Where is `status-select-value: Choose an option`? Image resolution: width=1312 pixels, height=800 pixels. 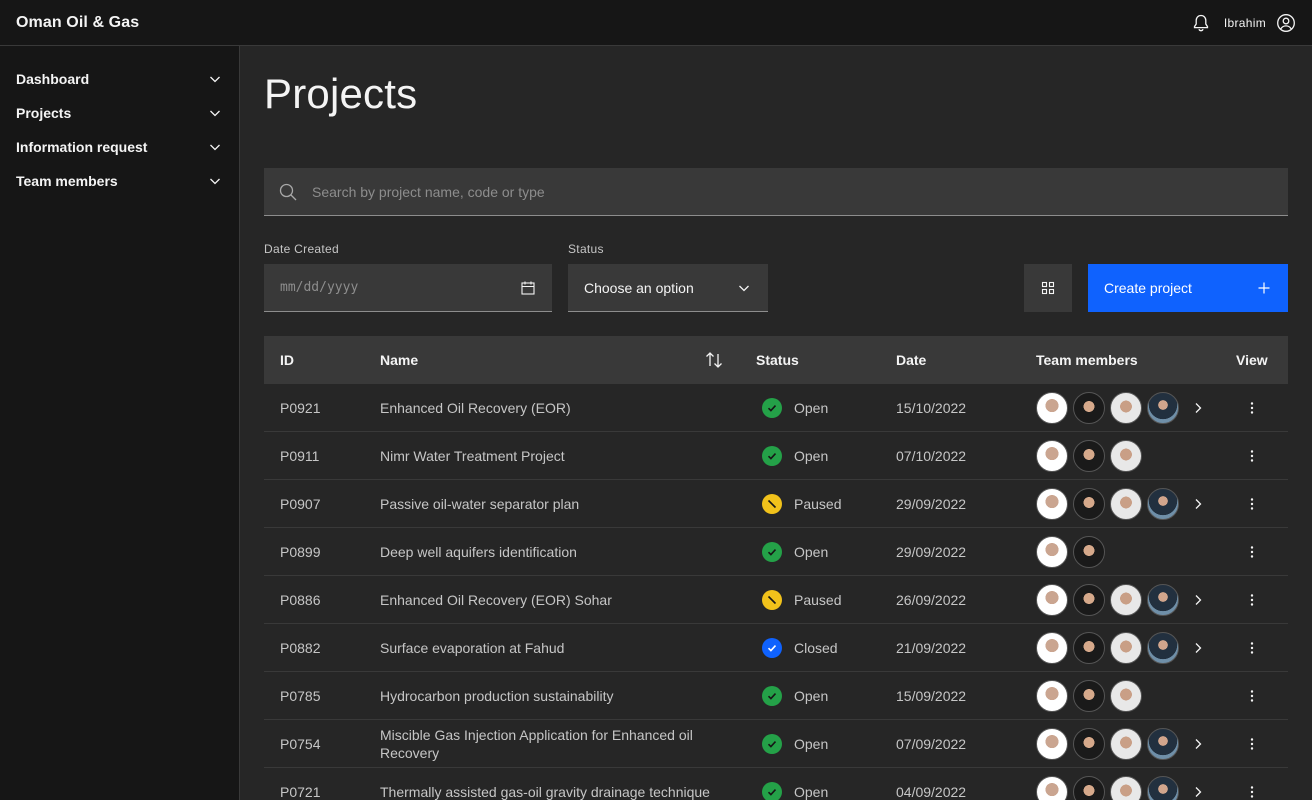
status-select-value: Choose an option is located at coordinates (639, 287).